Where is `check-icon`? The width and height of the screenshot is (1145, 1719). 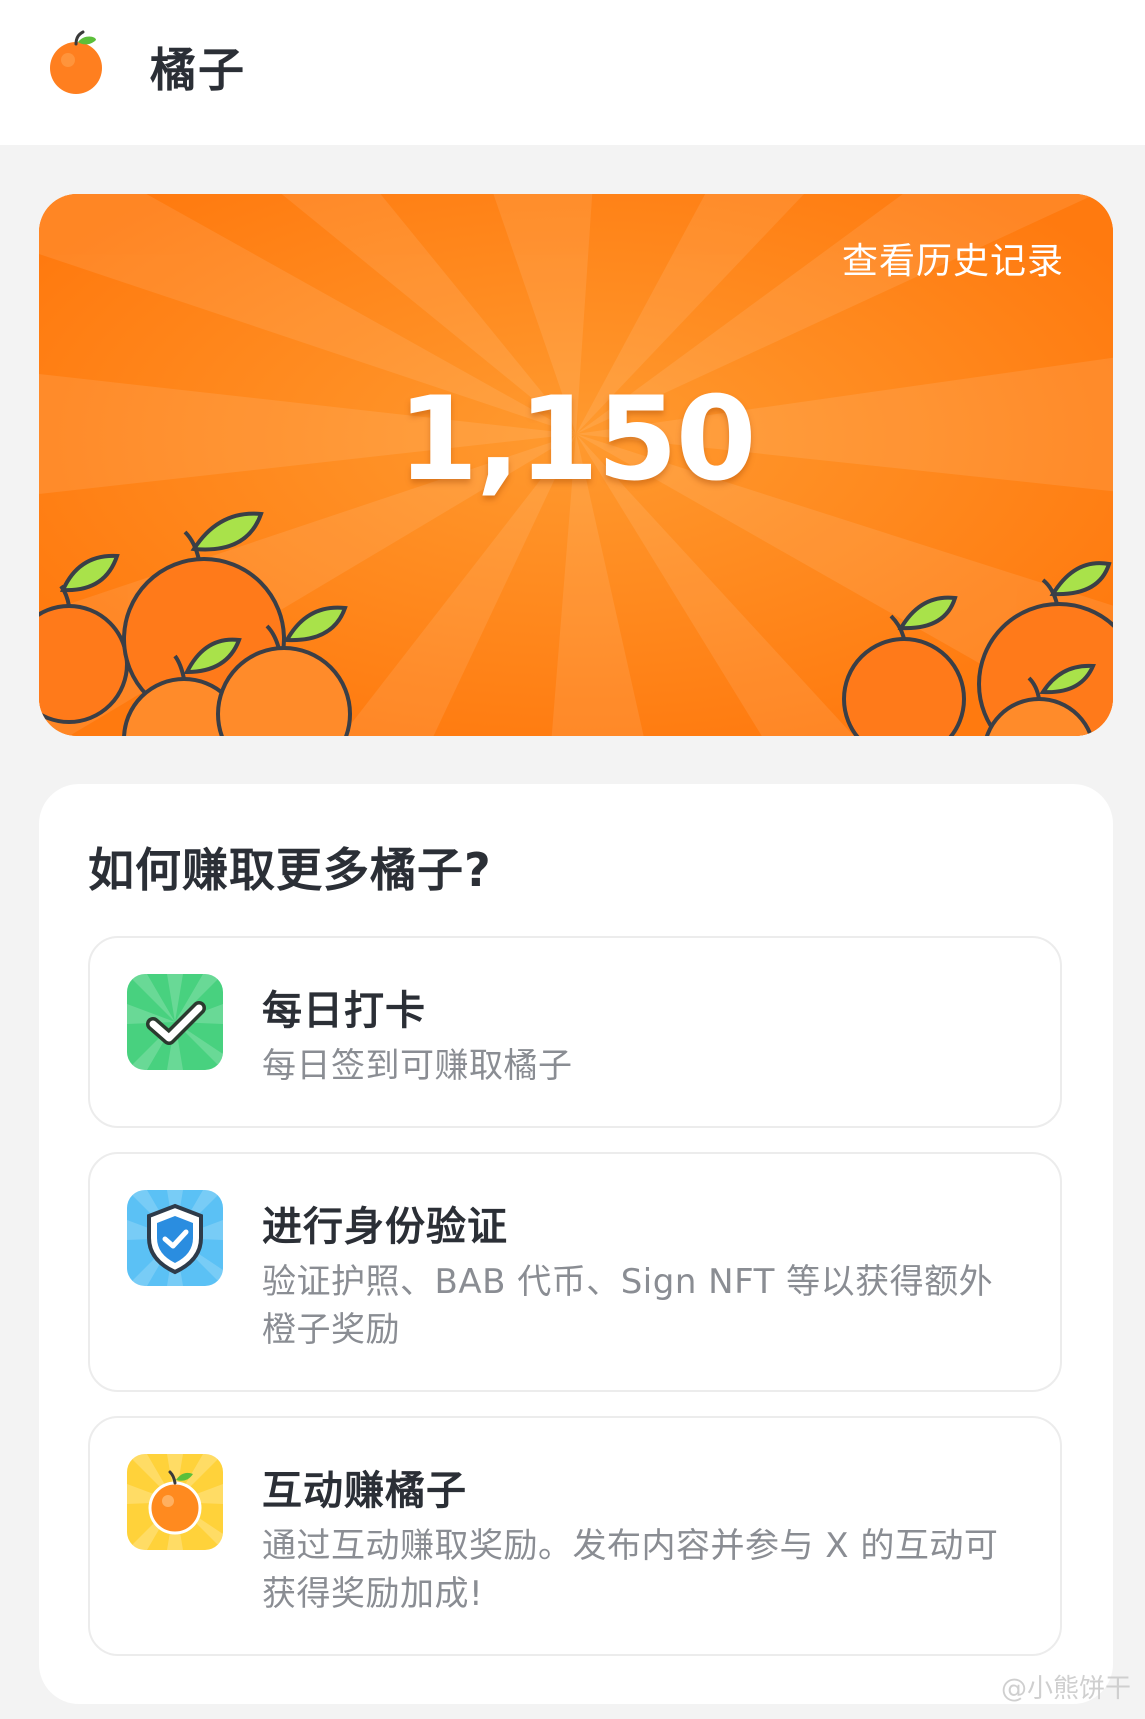
check-icon is located at coordinates (175, 1022).